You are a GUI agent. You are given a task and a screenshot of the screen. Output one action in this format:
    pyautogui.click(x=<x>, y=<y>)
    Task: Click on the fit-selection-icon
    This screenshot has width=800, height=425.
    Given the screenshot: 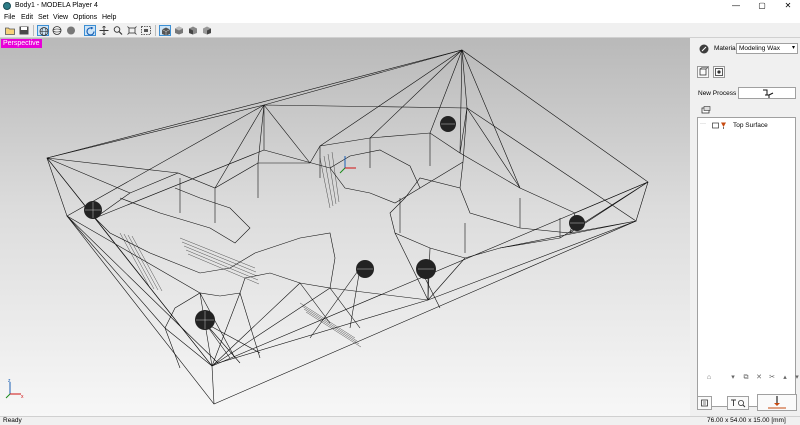 What is the action you would take?
    pyautogui.click(x=146, y=30)
    